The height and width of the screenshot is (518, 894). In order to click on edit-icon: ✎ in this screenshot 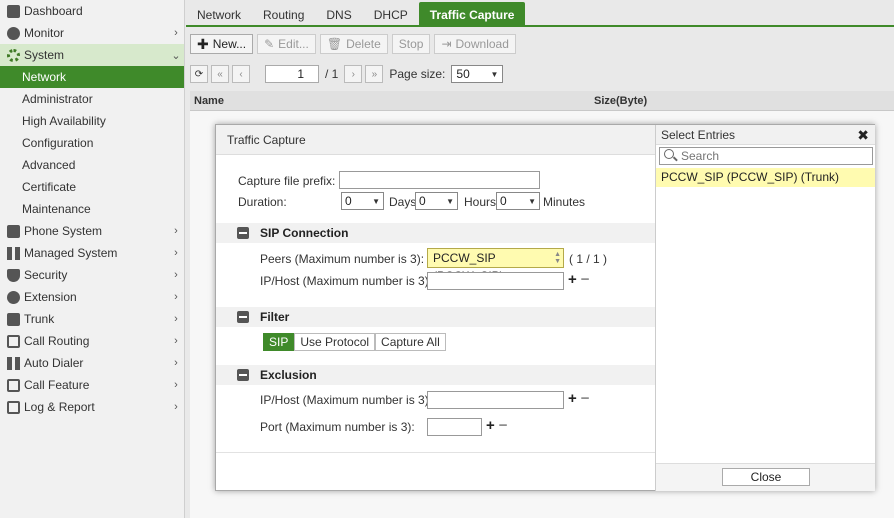, I will do `click(269, 44)`.